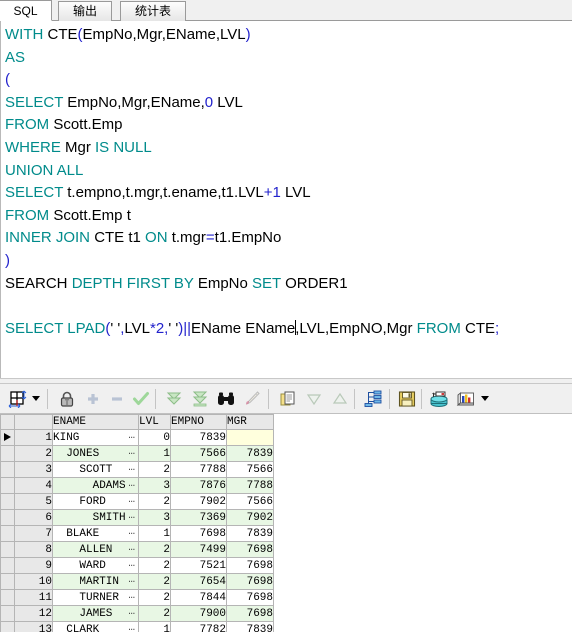 This screenshot has height=632, width=572. What do you see at coordinates (17, 399) in the screenshot?
I see `grid-layout-icon` at bounding box center [17, 399].